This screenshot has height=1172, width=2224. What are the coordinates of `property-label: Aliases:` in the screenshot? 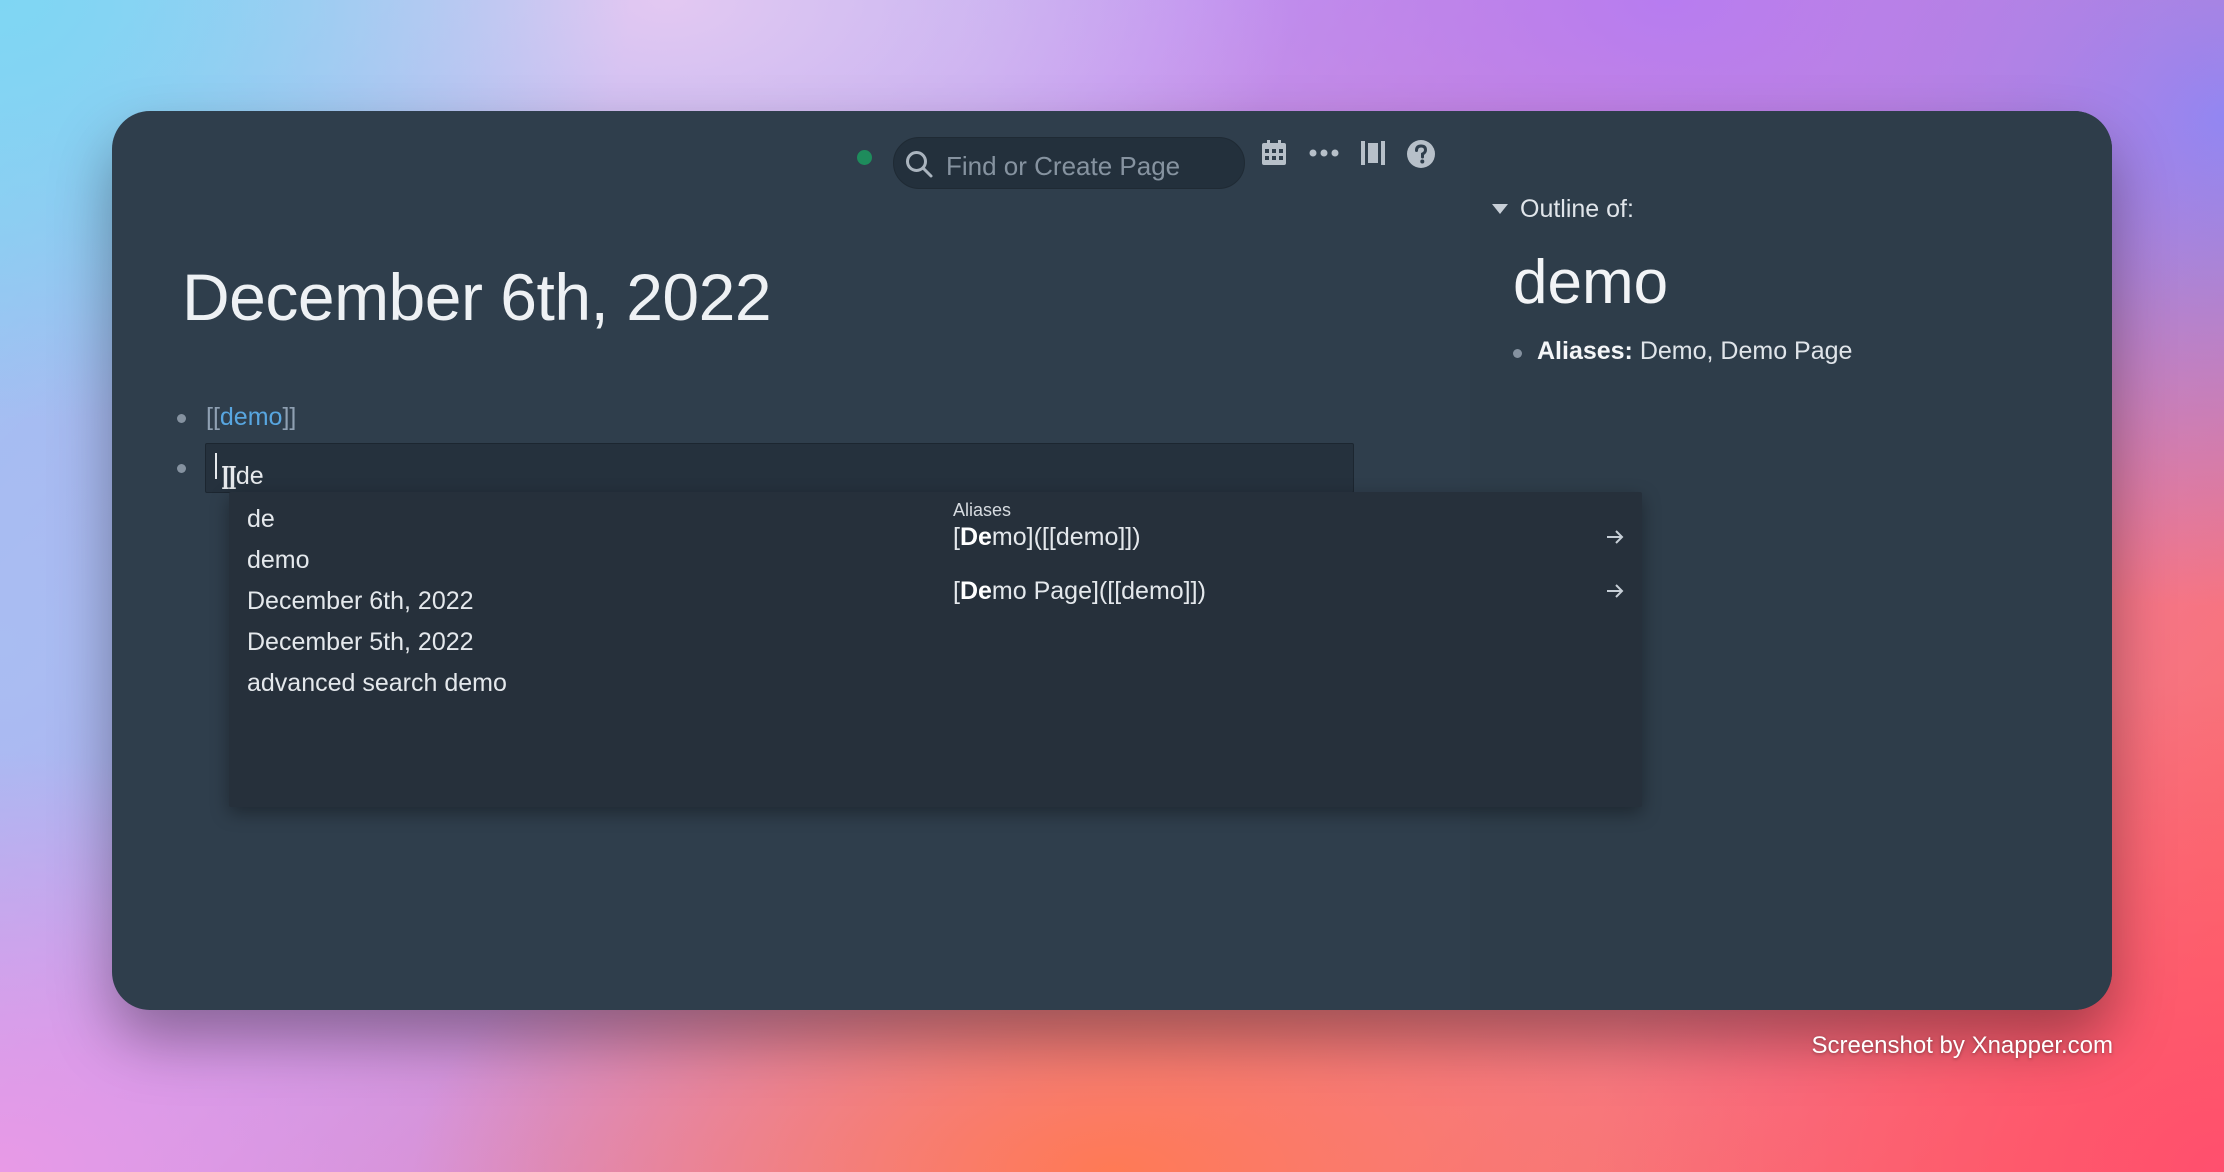 It's located at (1585, 351).